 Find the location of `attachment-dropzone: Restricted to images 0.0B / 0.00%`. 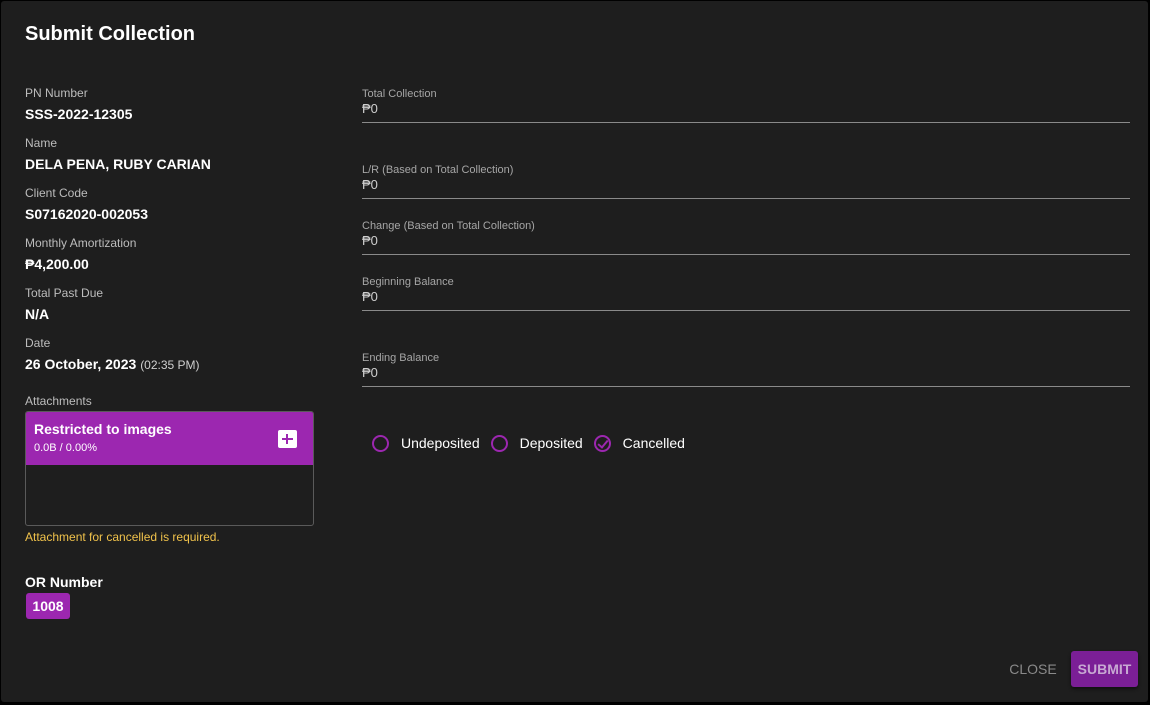

attachment-dropzone: Restricted to images 0.0B / 0.00% is located at coordinates (169, 468).